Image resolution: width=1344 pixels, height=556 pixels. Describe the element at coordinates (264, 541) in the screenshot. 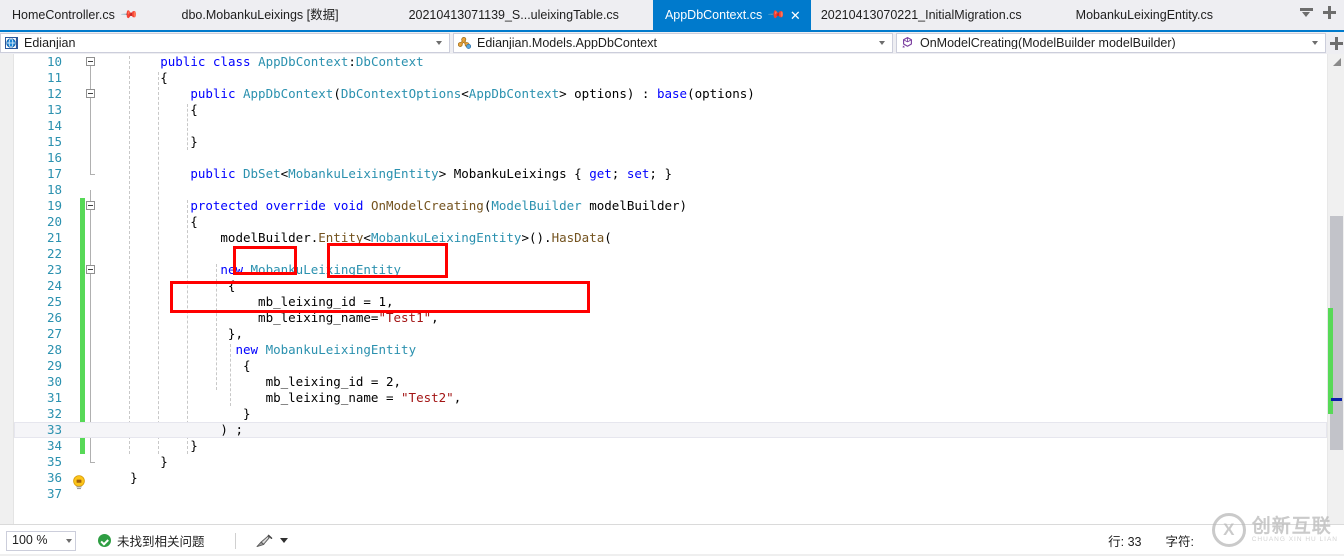

I see `broom-icon` at that location.